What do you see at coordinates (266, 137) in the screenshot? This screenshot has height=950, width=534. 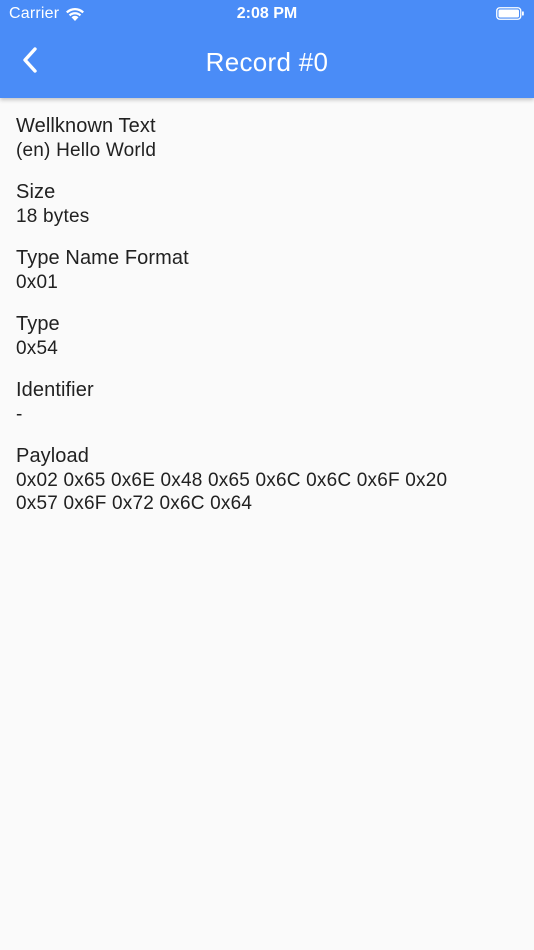 I see `field-wellknown-text: Wellknown Text (en) Hello World` at bounding box center [266, 137].